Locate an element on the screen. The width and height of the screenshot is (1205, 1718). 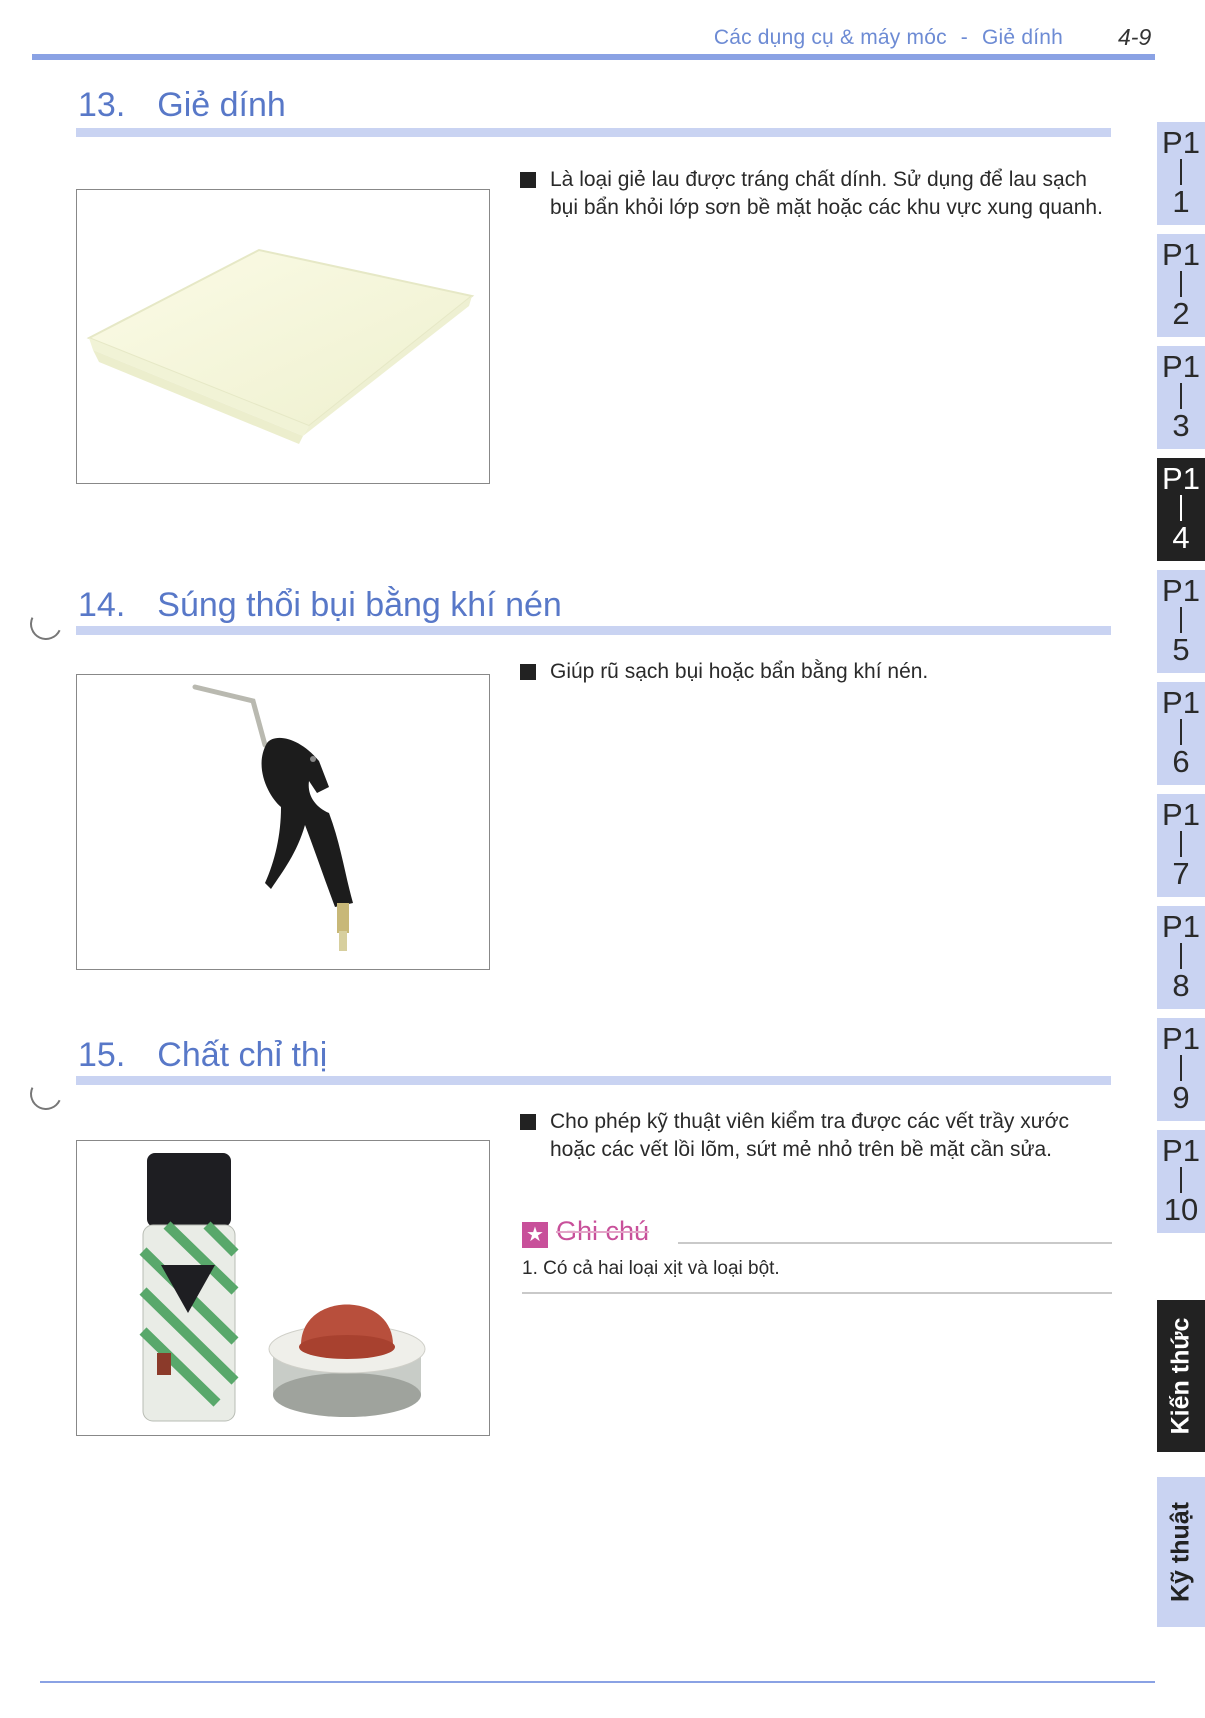
note-rule is located at coordinates (895, 1243).